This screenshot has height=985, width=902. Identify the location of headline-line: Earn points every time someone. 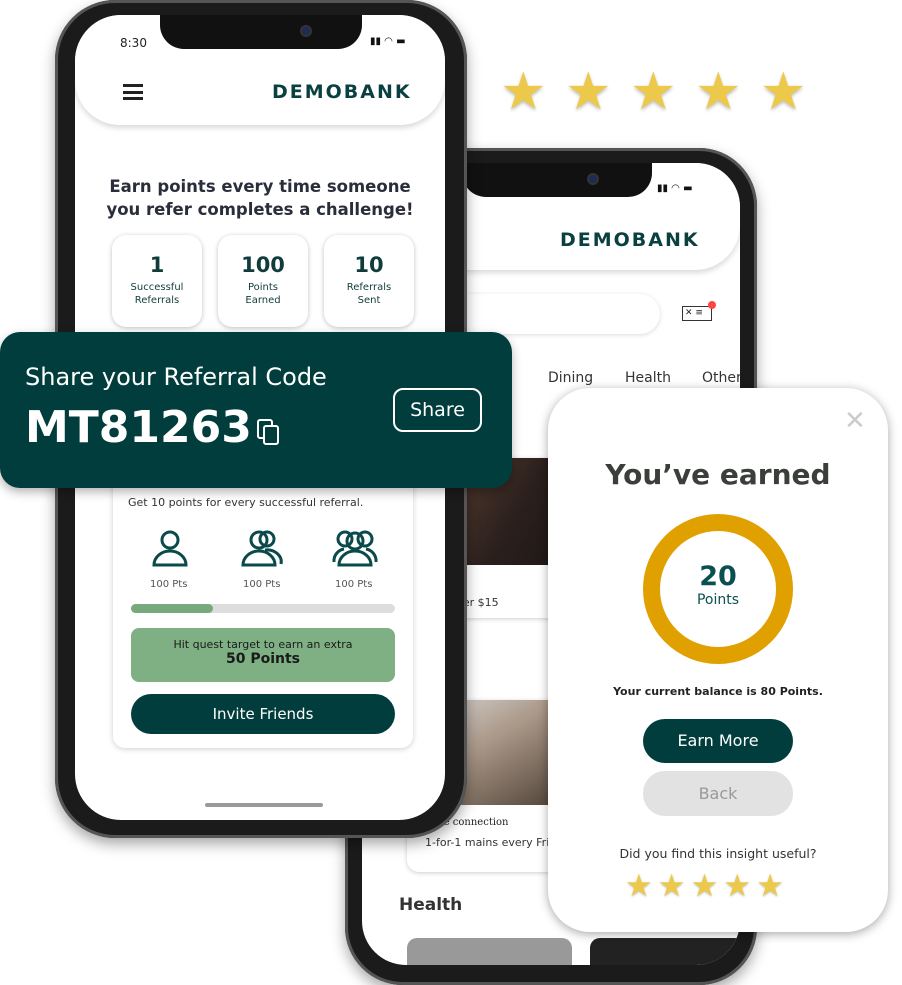
(260, 186).